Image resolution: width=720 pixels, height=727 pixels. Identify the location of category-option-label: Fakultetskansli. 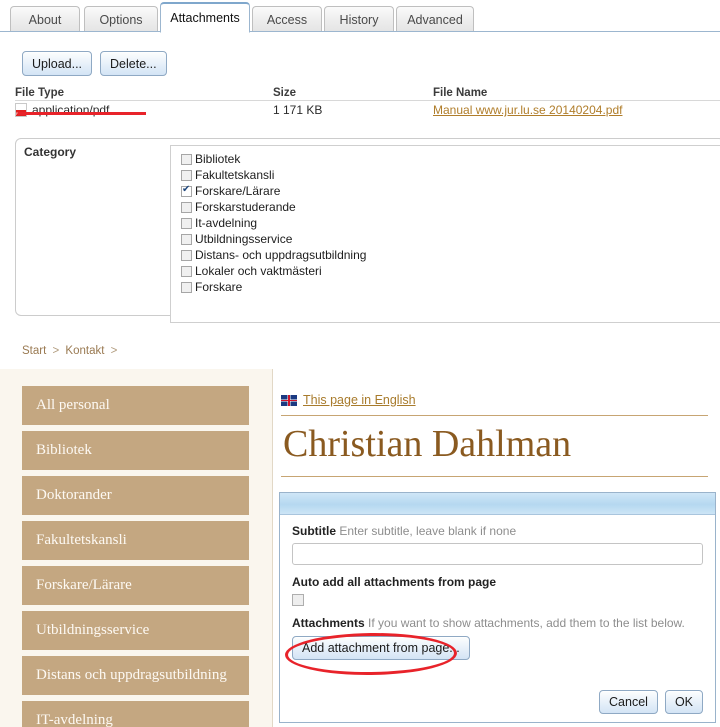
(235, 175).